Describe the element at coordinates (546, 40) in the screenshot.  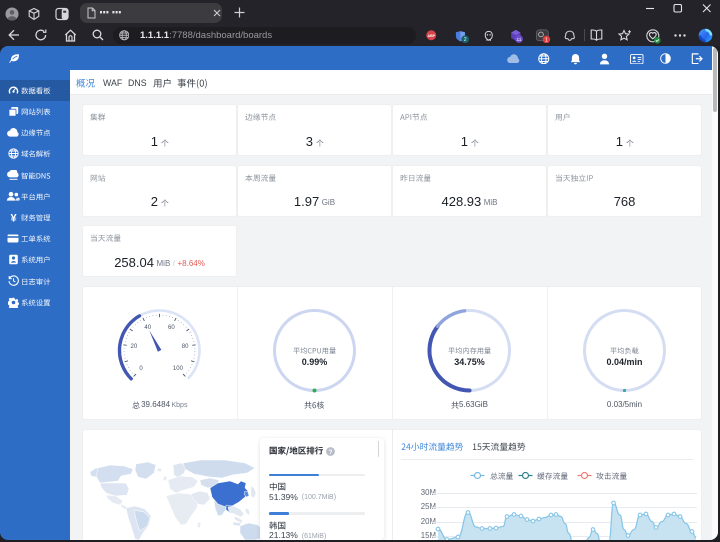
I see `svg-text: 1` at that location.